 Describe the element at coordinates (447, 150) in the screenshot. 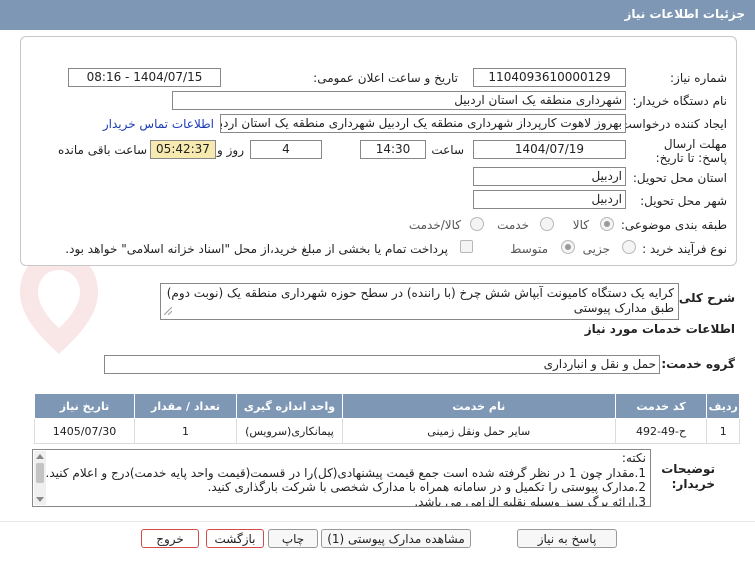

I see `deadline-time-label: ساعت` at that location.